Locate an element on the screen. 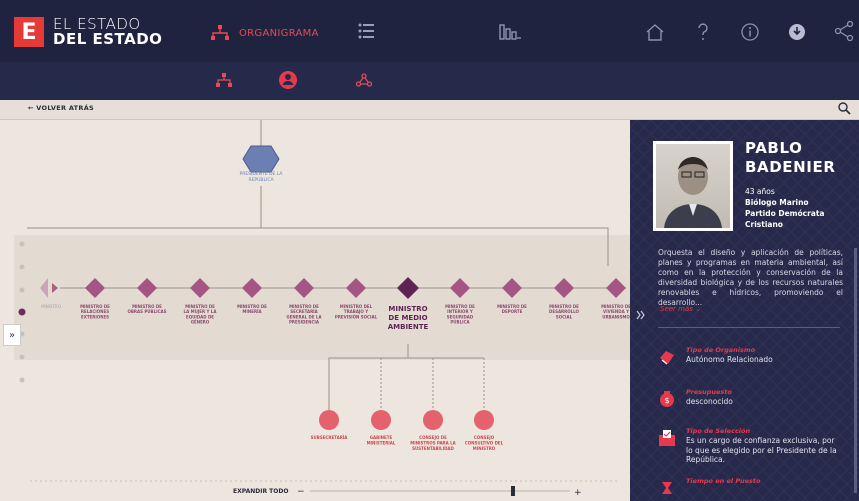  search-icon is located at coordinates (844, 108).